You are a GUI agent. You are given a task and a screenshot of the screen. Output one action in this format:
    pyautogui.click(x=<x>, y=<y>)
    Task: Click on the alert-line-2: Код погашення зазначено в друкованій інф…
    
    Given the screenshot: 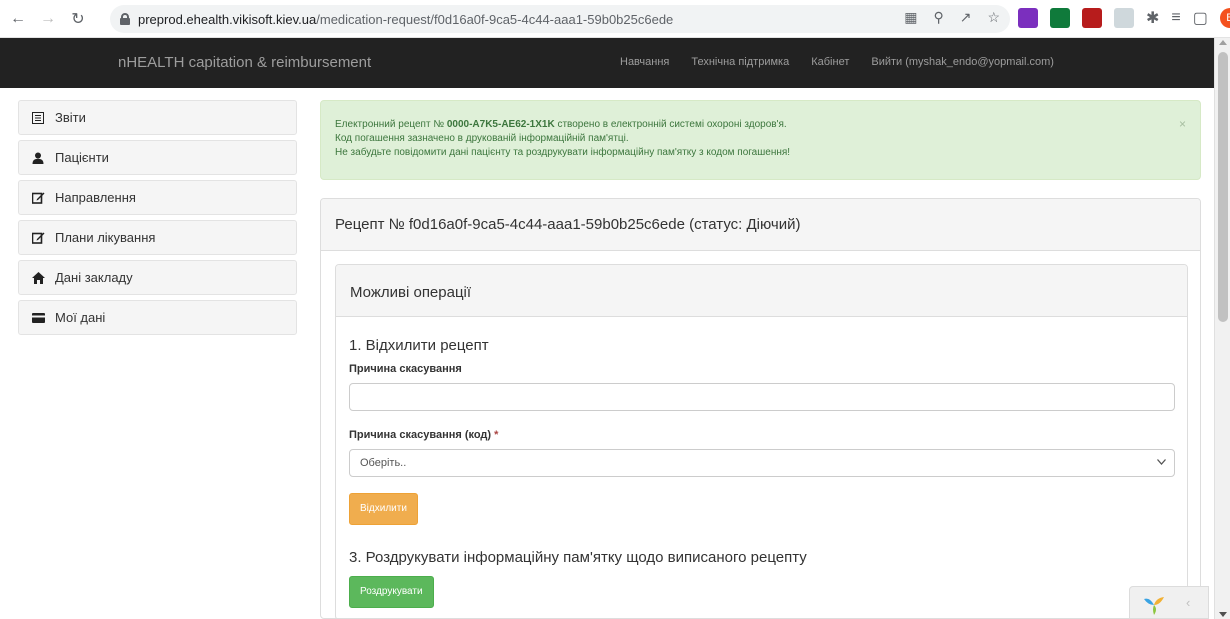 What is the action you would take?
    pyautogui.click(x=482, y=138)
    